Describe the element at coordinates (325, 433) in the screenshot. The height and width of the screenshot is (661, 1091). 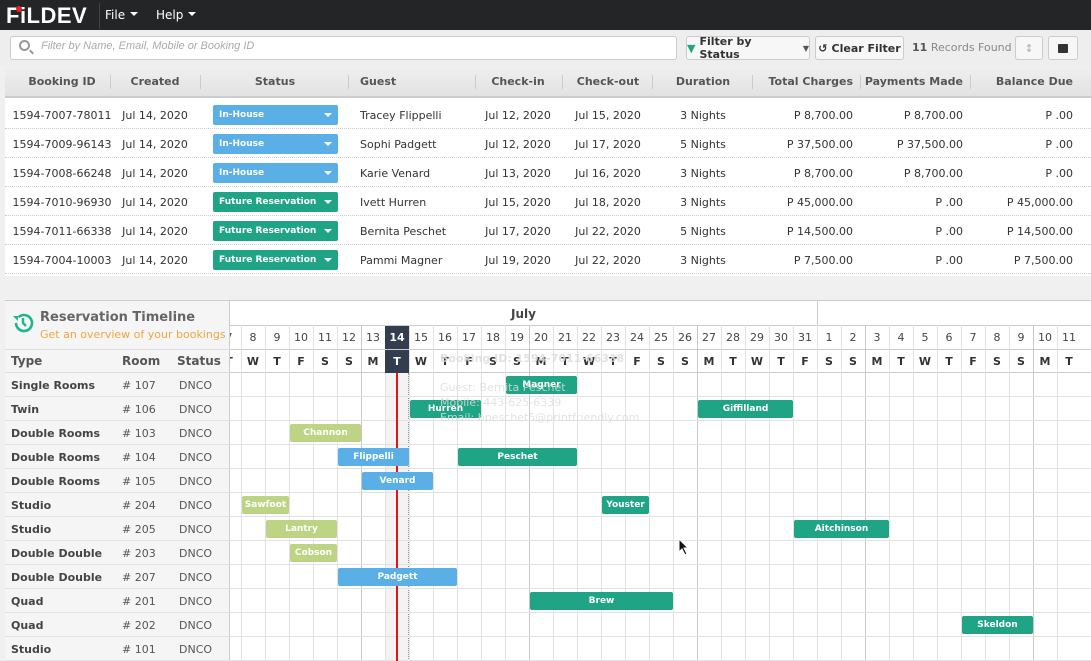
I see `booking-bar: Channon` at that location.